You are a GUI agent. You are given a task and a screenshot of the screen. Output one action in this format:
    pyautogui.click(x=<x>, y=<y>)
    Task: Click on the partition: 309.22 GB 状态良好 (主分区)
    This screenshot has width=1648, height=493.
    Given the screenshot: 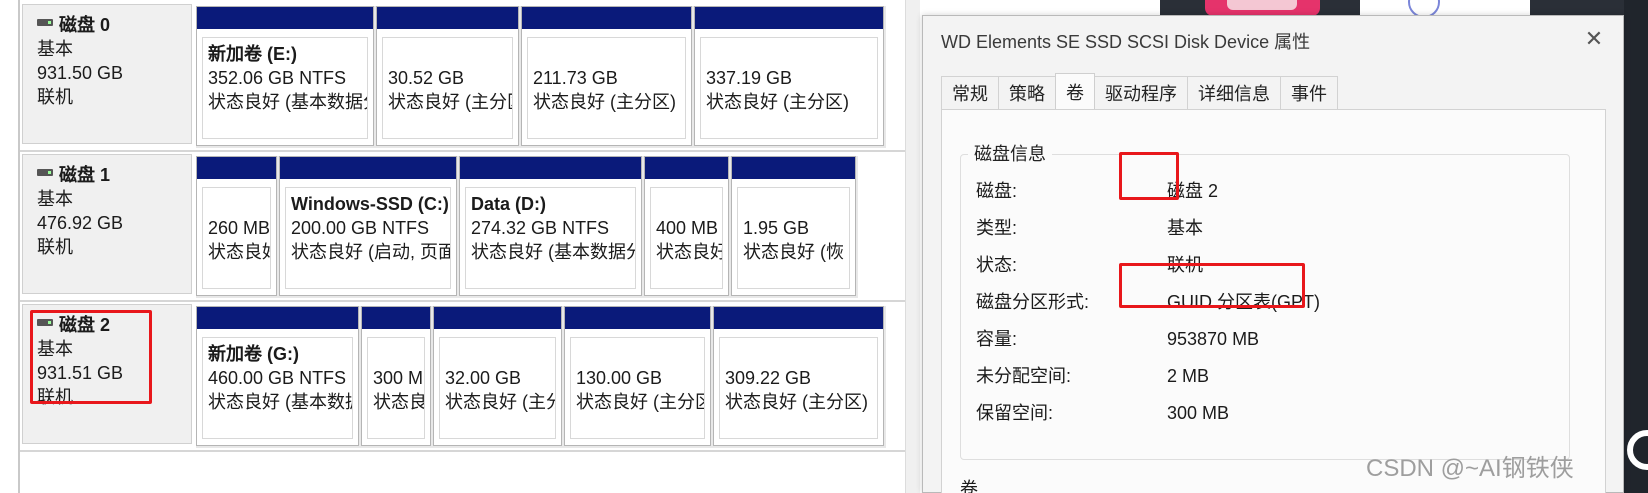 What is the action you would take?
    pyautogui.click(x=798, y=376)
    